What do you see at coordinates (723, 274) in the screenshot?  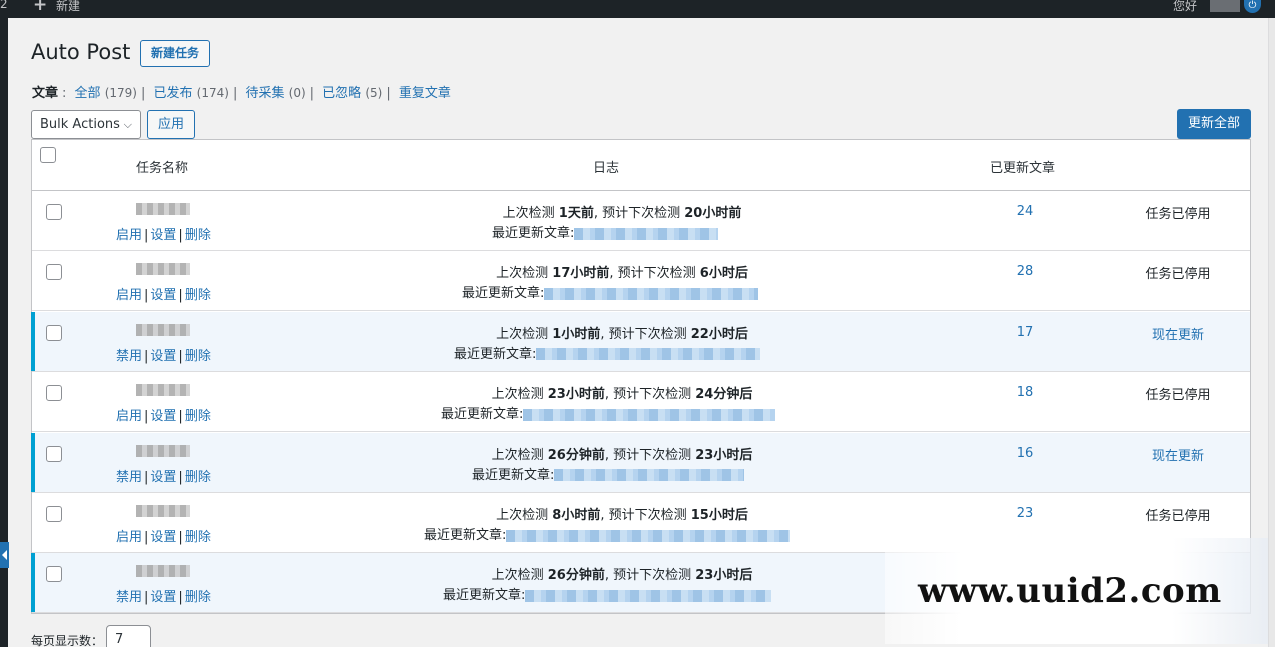 I see `next-check-time: 6小时后` at bounding box center [723, 274].